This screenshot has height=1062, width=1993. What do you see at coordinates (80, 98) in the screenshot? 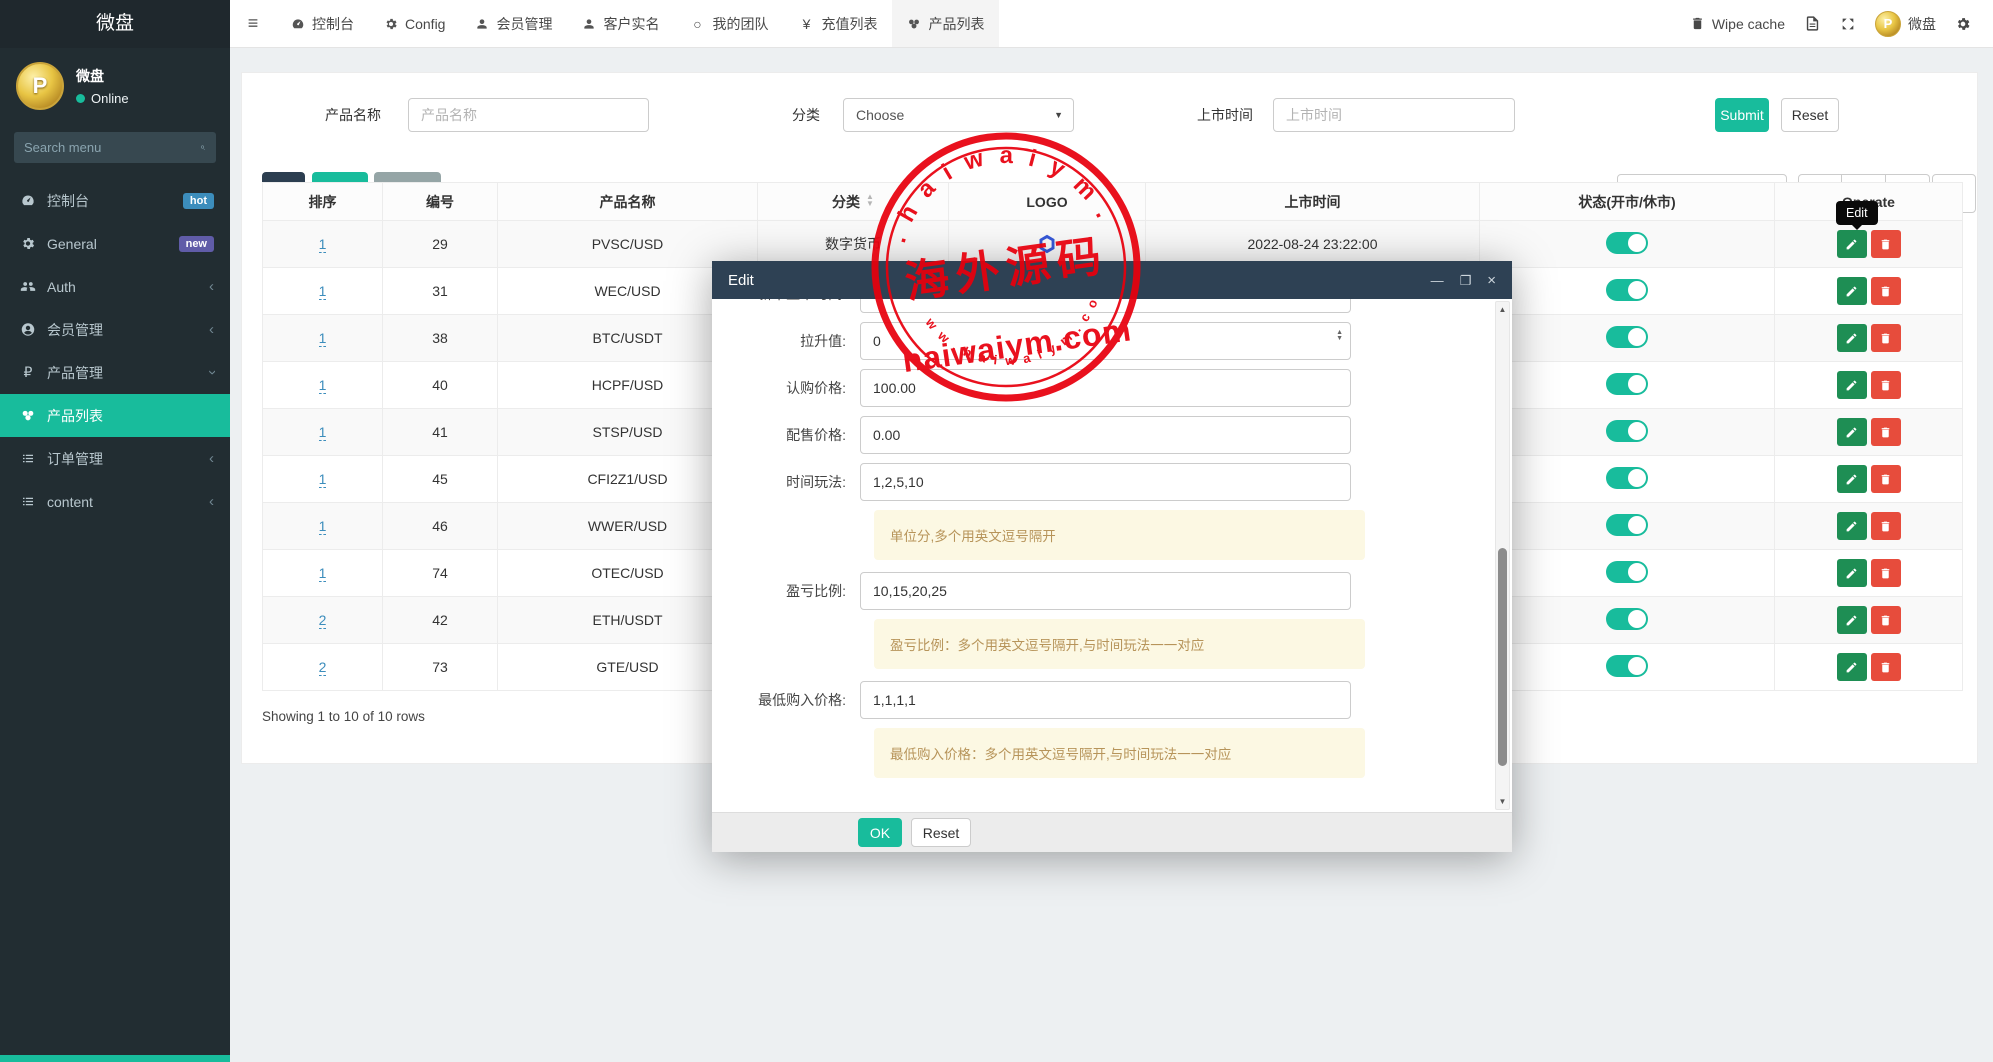
I see `online-dot` at bounding box center [80, 98].